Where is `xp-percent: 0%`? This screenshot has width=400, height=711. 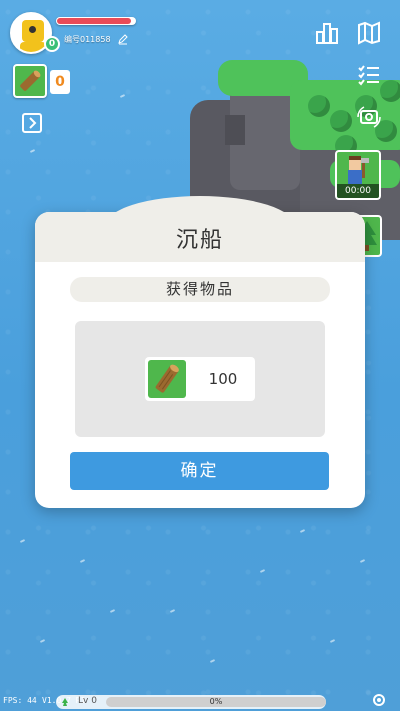 xp-percent: 0% is located at coordinates (216, 701).